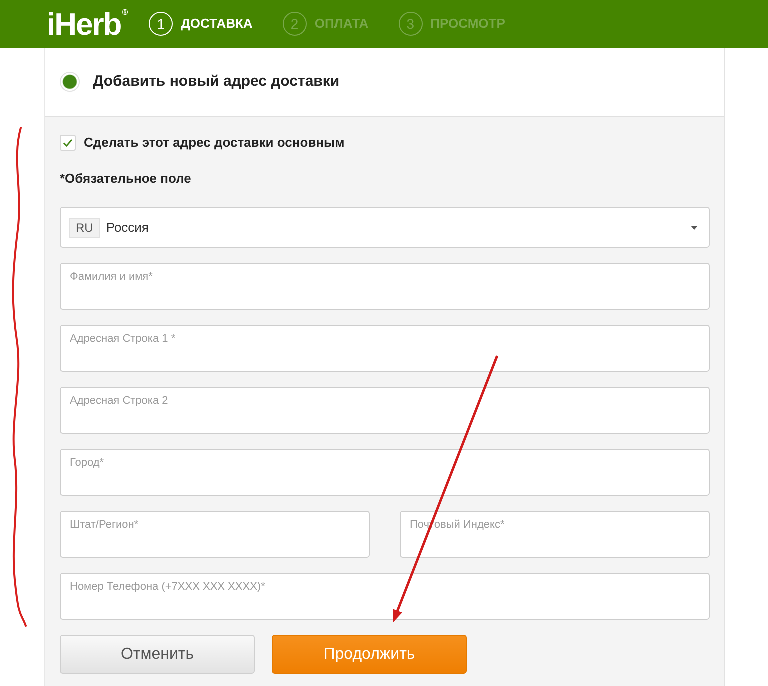  I want to click on text-field: Фамилия и имя*, so click(385, 286).